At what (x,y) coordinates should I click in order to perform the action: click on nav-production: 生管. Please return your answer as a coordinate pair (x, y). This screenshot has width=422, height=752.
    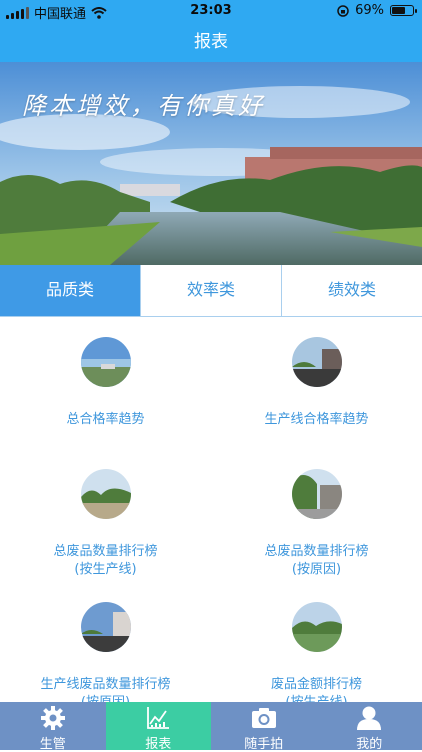
    Looking at the image, I should click on (53, 726).